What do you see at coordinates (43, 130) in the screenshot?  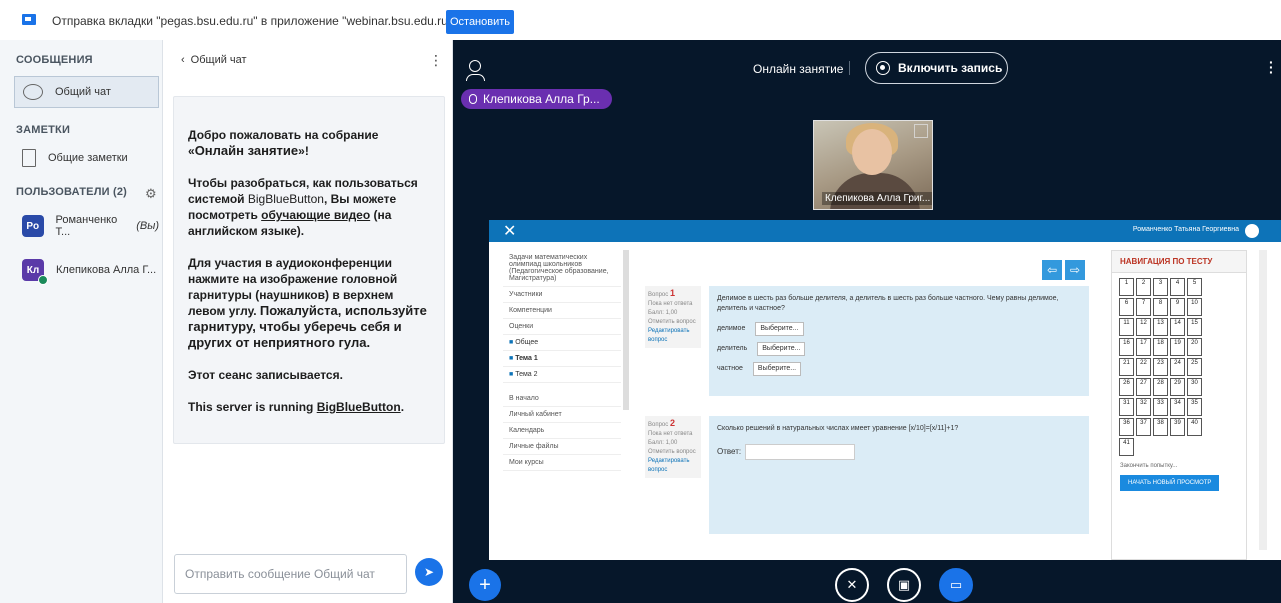 I see `notes-section-title: ЗАМЕТКИ` at bounding box center [43, 130].